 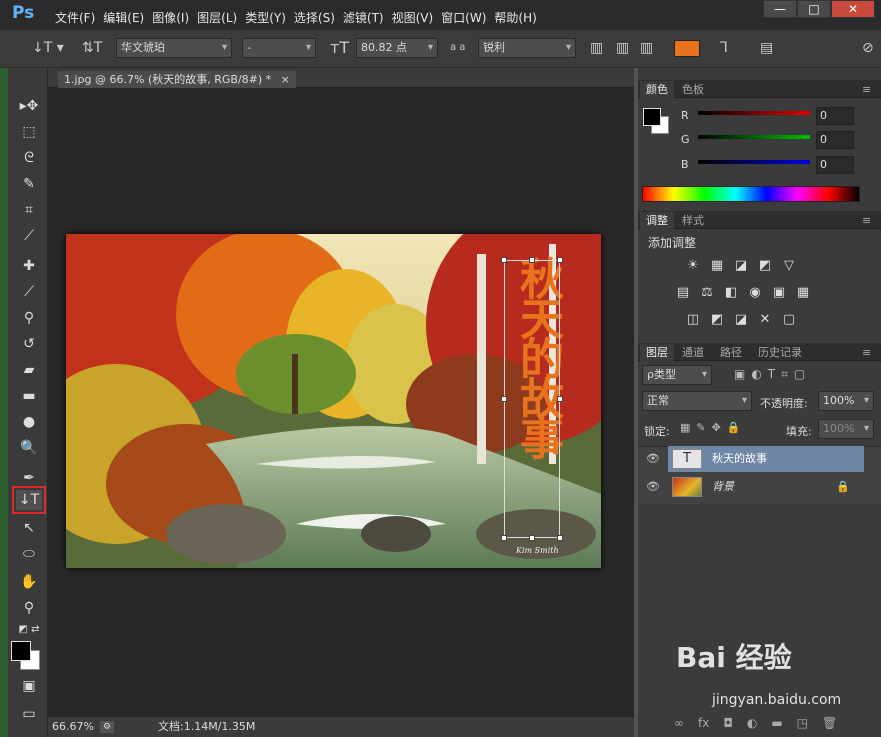 I want to click on filter-icons: ▣◐T⌗▢, so click(x=772, y=374).